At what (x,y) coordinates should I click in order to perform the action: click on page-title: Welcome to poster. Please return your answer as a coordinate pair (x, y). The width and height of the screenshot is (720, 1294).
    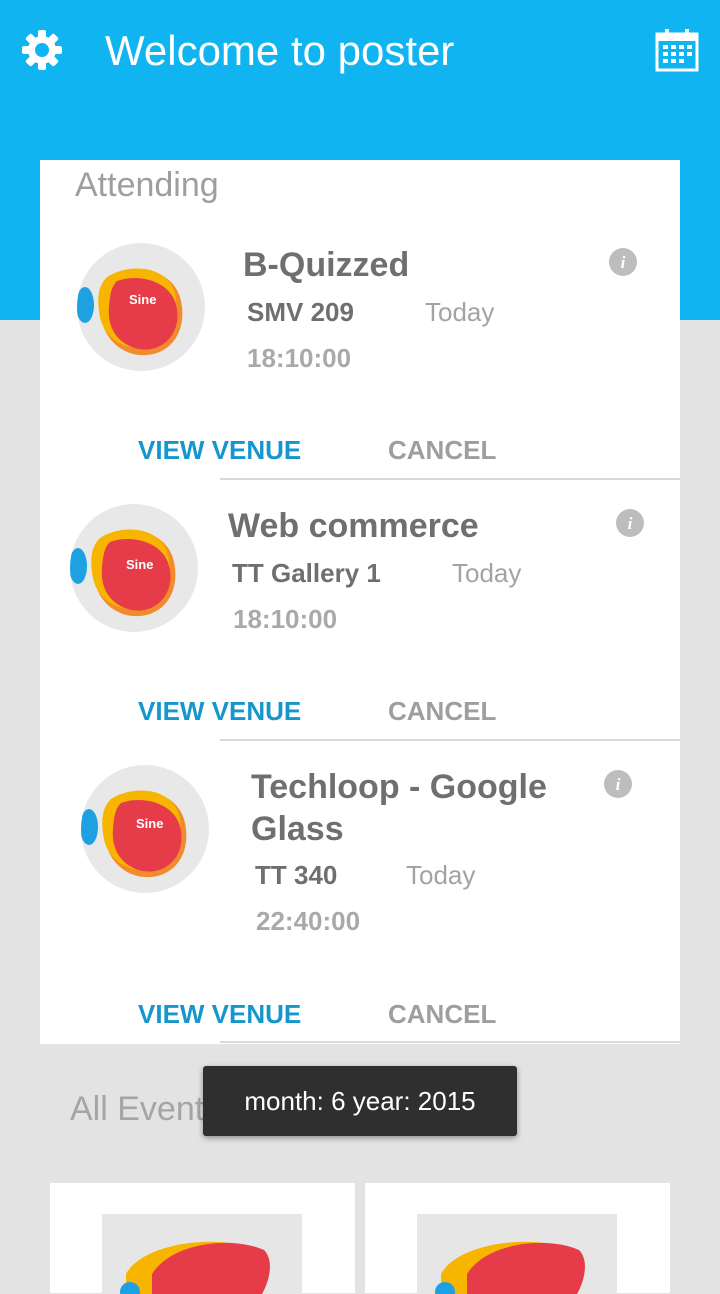
    Looking at the image, I should click on (280, 50).